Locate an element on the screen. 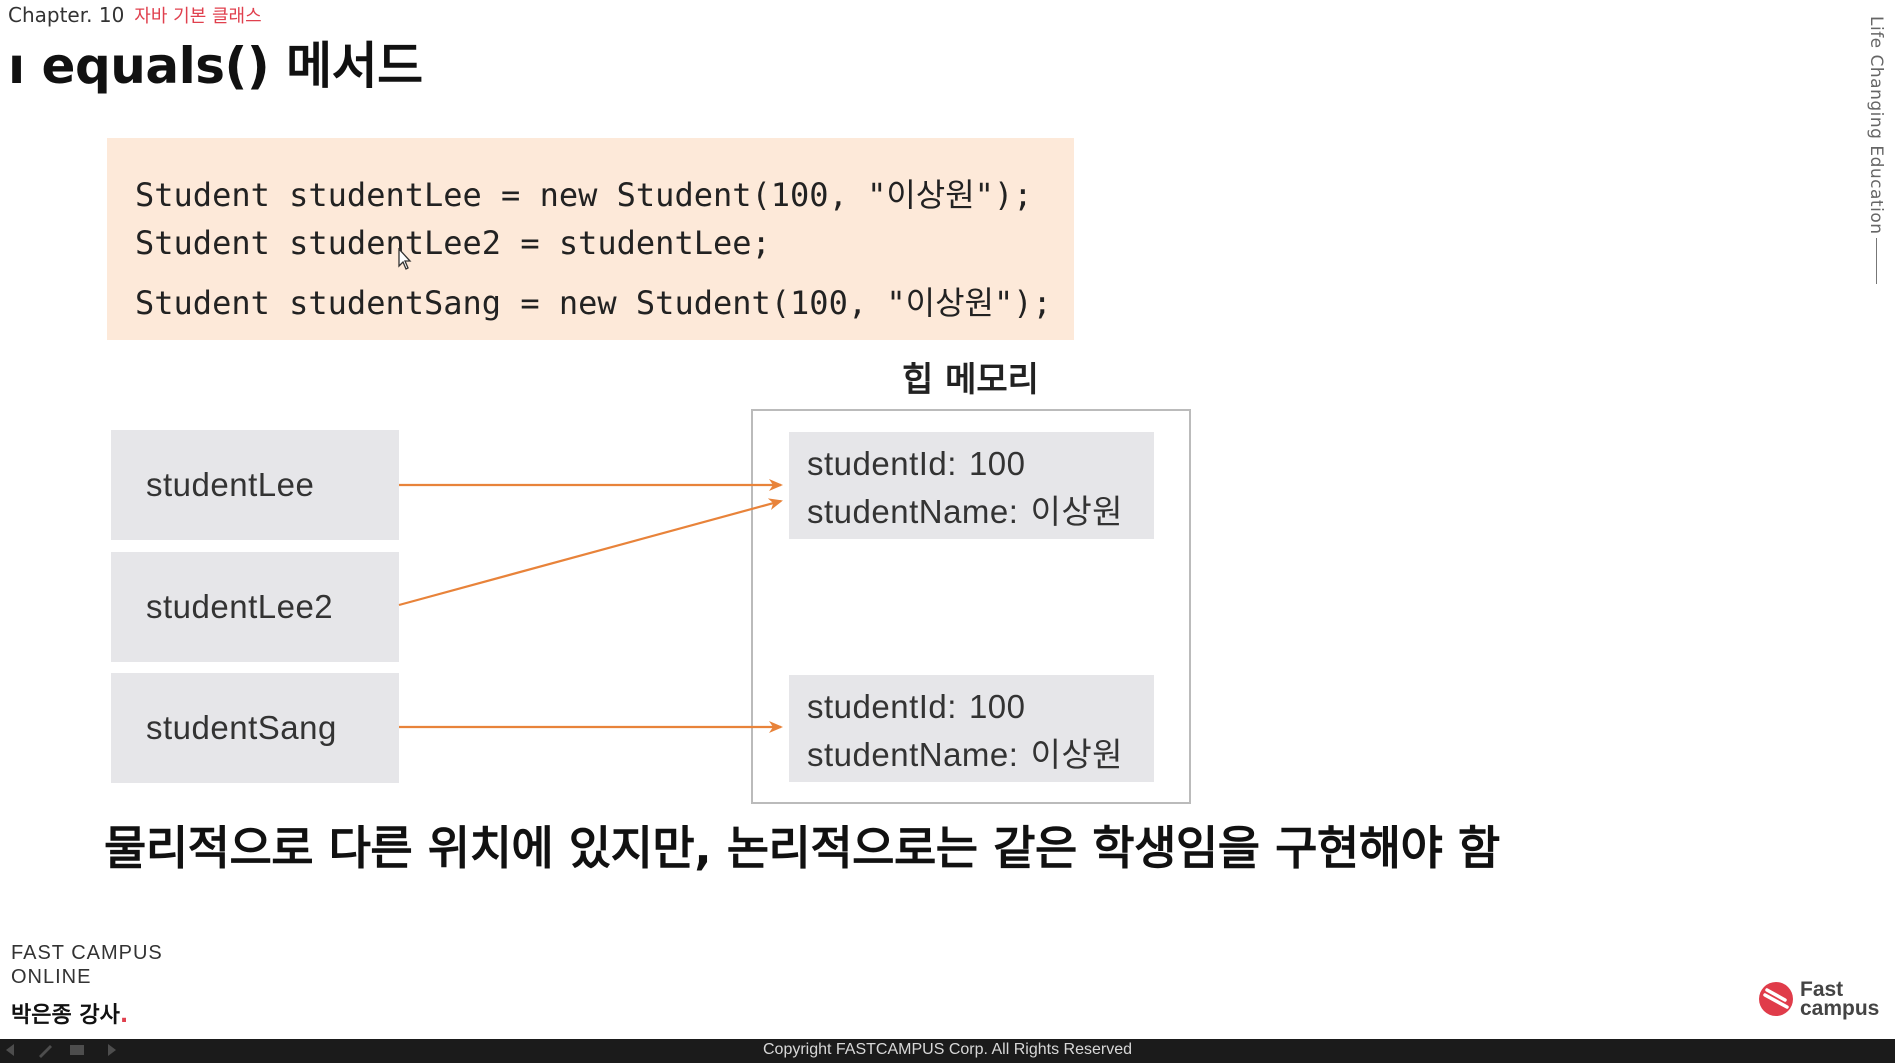 This screenshot has width=1895, height=1063. logo-text: Fast campus is located at coordinates (1840, 999).